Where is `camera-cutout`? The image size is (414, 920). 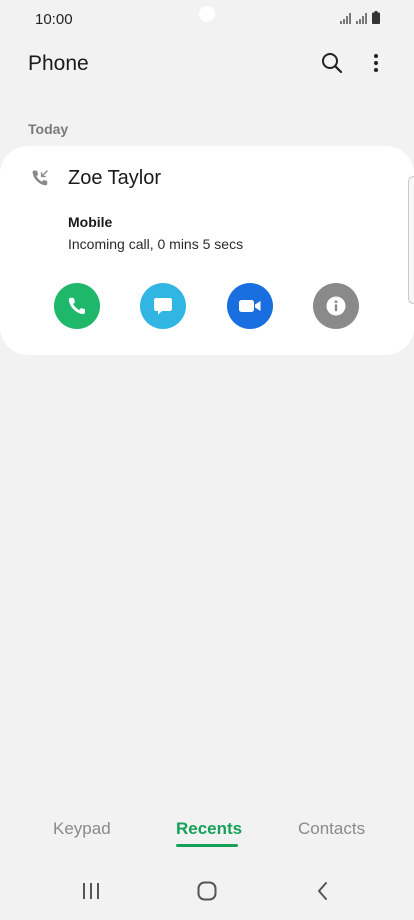
camera-cutout is located at coordinates (207, 14).